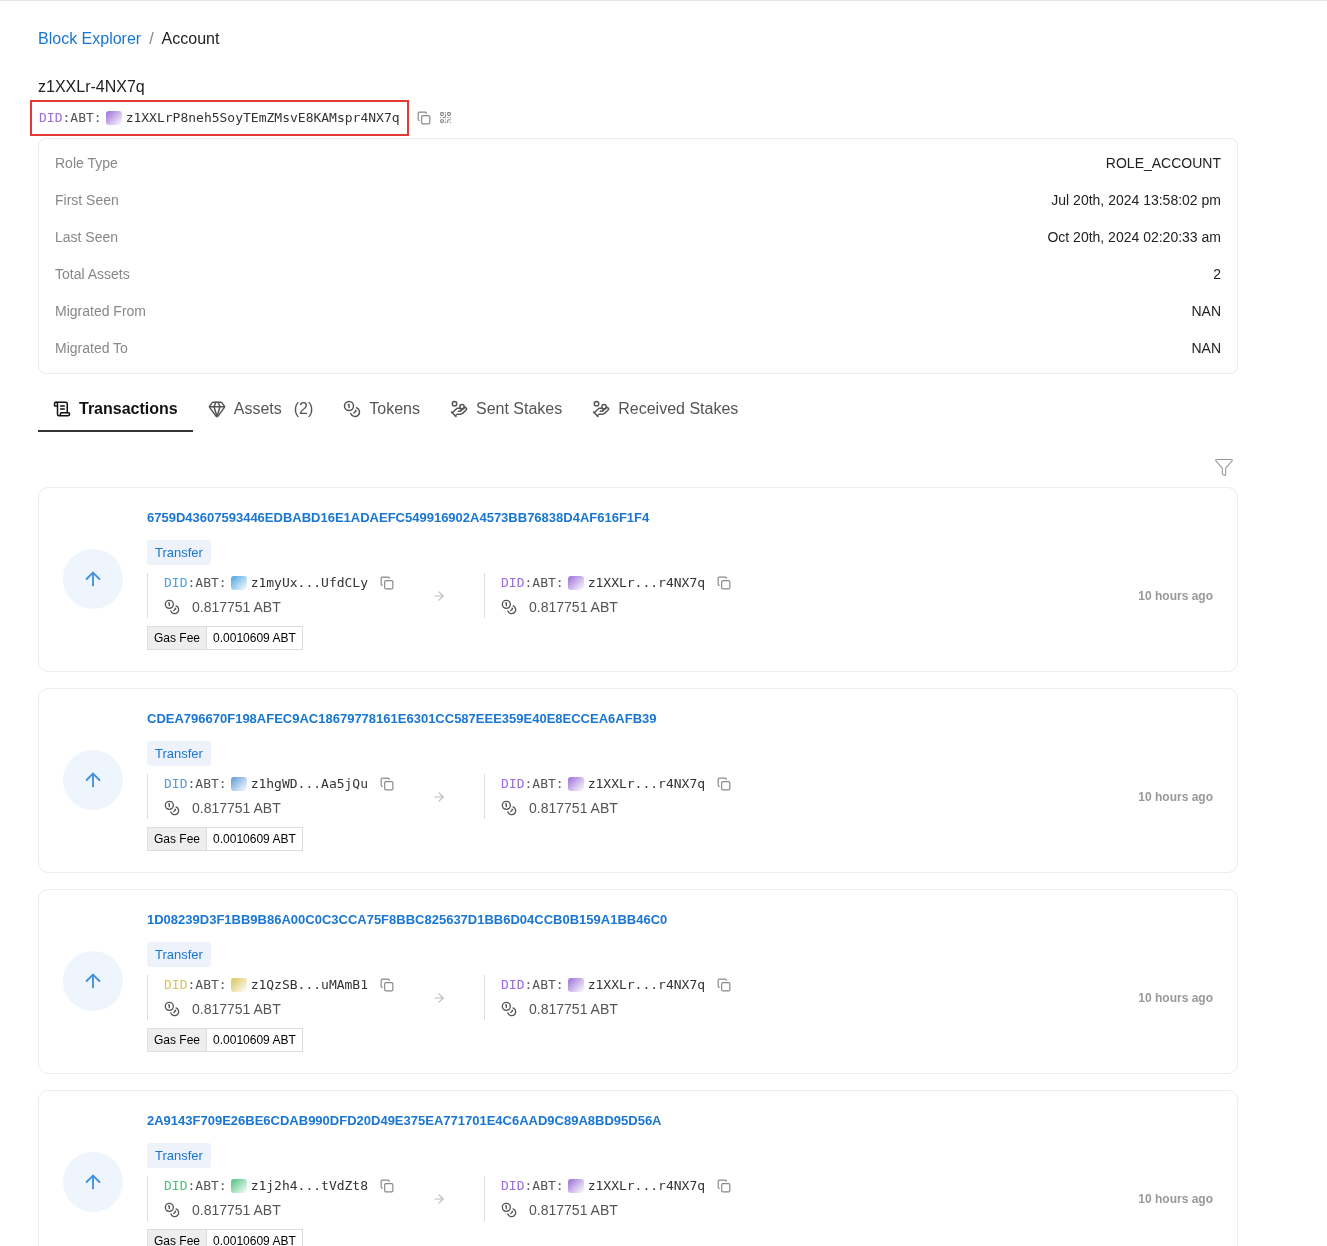 Image resolution: width=1327 pixels, height=1246 pixels. What do you see at coordinates (665, 409) in the screenshot?
I see `tab: Received Stakes` at bounding box center [665, 409].